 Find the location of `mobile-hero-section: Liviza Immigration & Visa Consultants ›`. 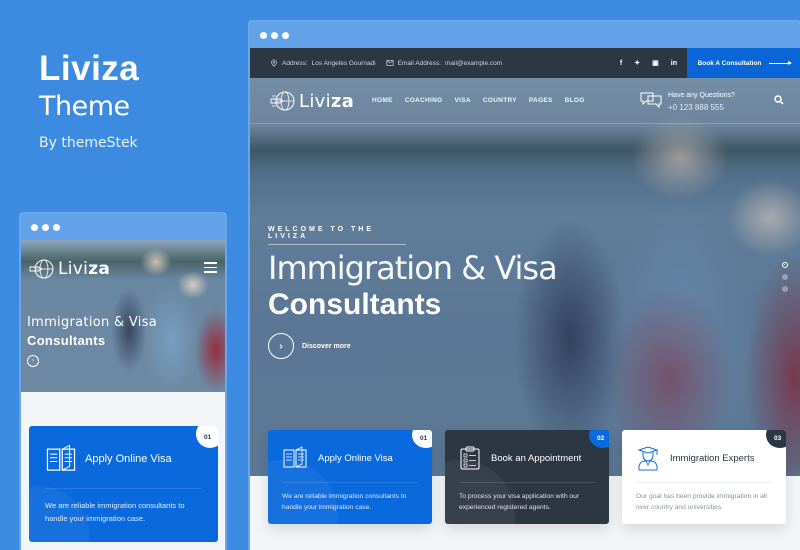

mobile-hero-section: Liviza Immigration & Visa Consultants › is located at coordinates (123, 316).